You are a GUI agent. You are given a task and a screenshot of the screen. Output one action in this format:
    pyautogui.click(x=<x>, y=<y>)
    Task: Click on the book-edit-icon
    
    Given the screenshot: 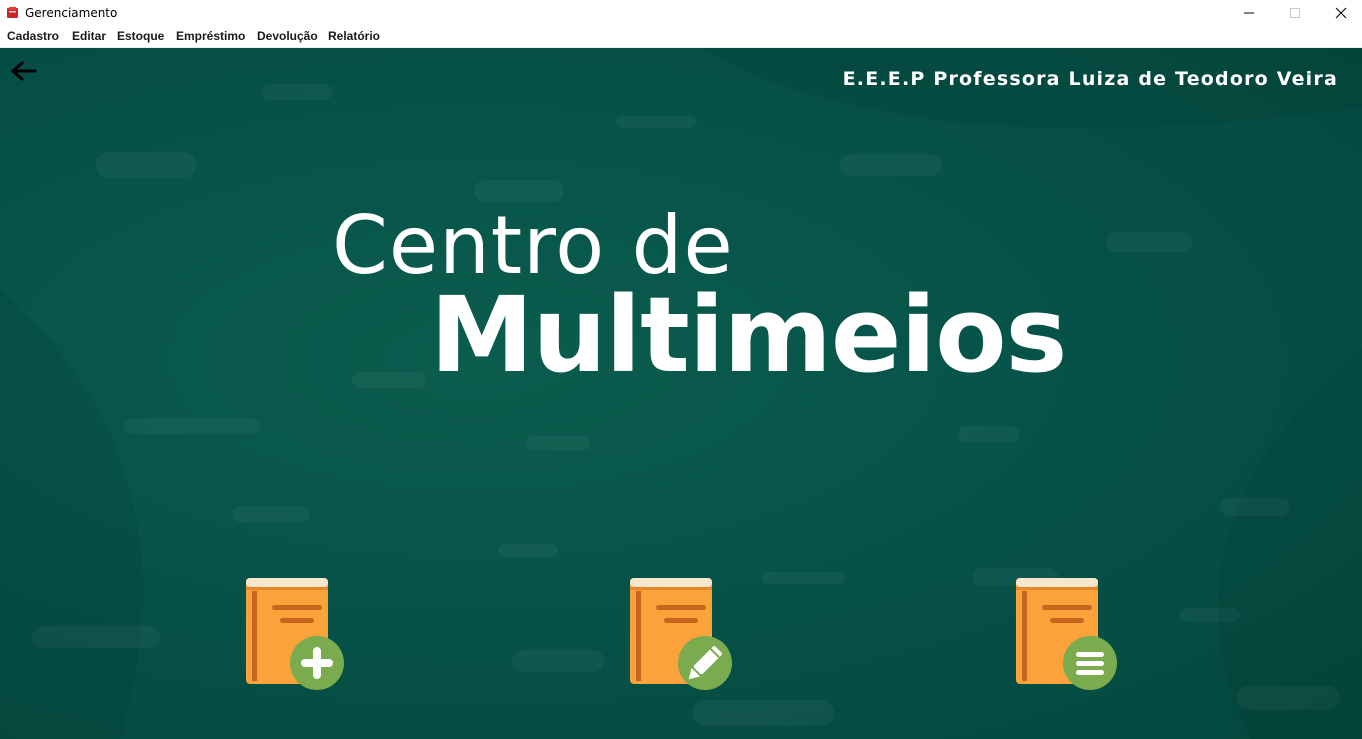 What is the action you would take?
    pyautogui.click(x=681, y=634)
    